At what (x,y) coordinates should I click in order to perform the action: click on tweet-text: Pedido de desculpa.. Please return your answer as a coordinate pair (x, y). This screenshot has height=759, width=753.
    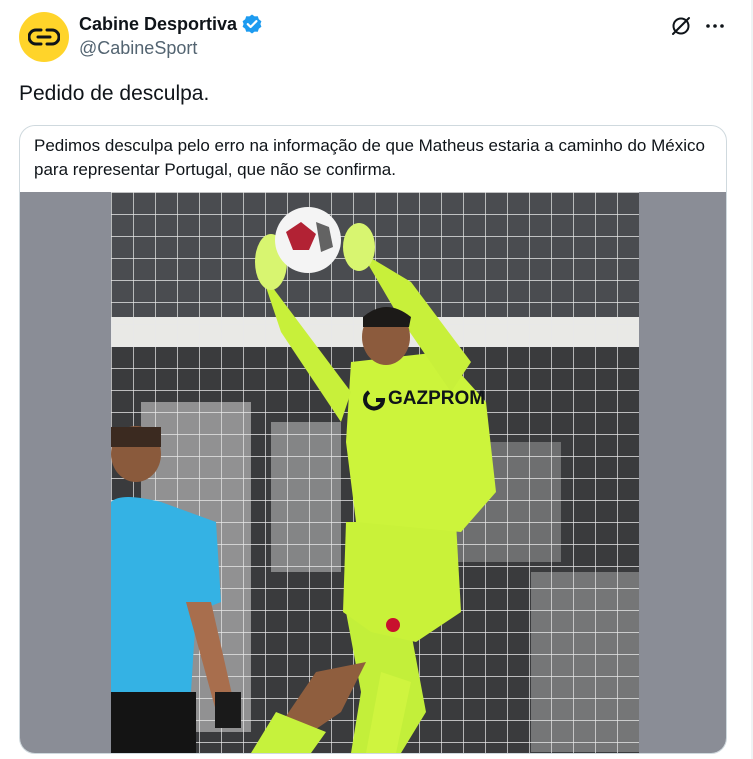
    Looking at the image, I should click on (114, 93).